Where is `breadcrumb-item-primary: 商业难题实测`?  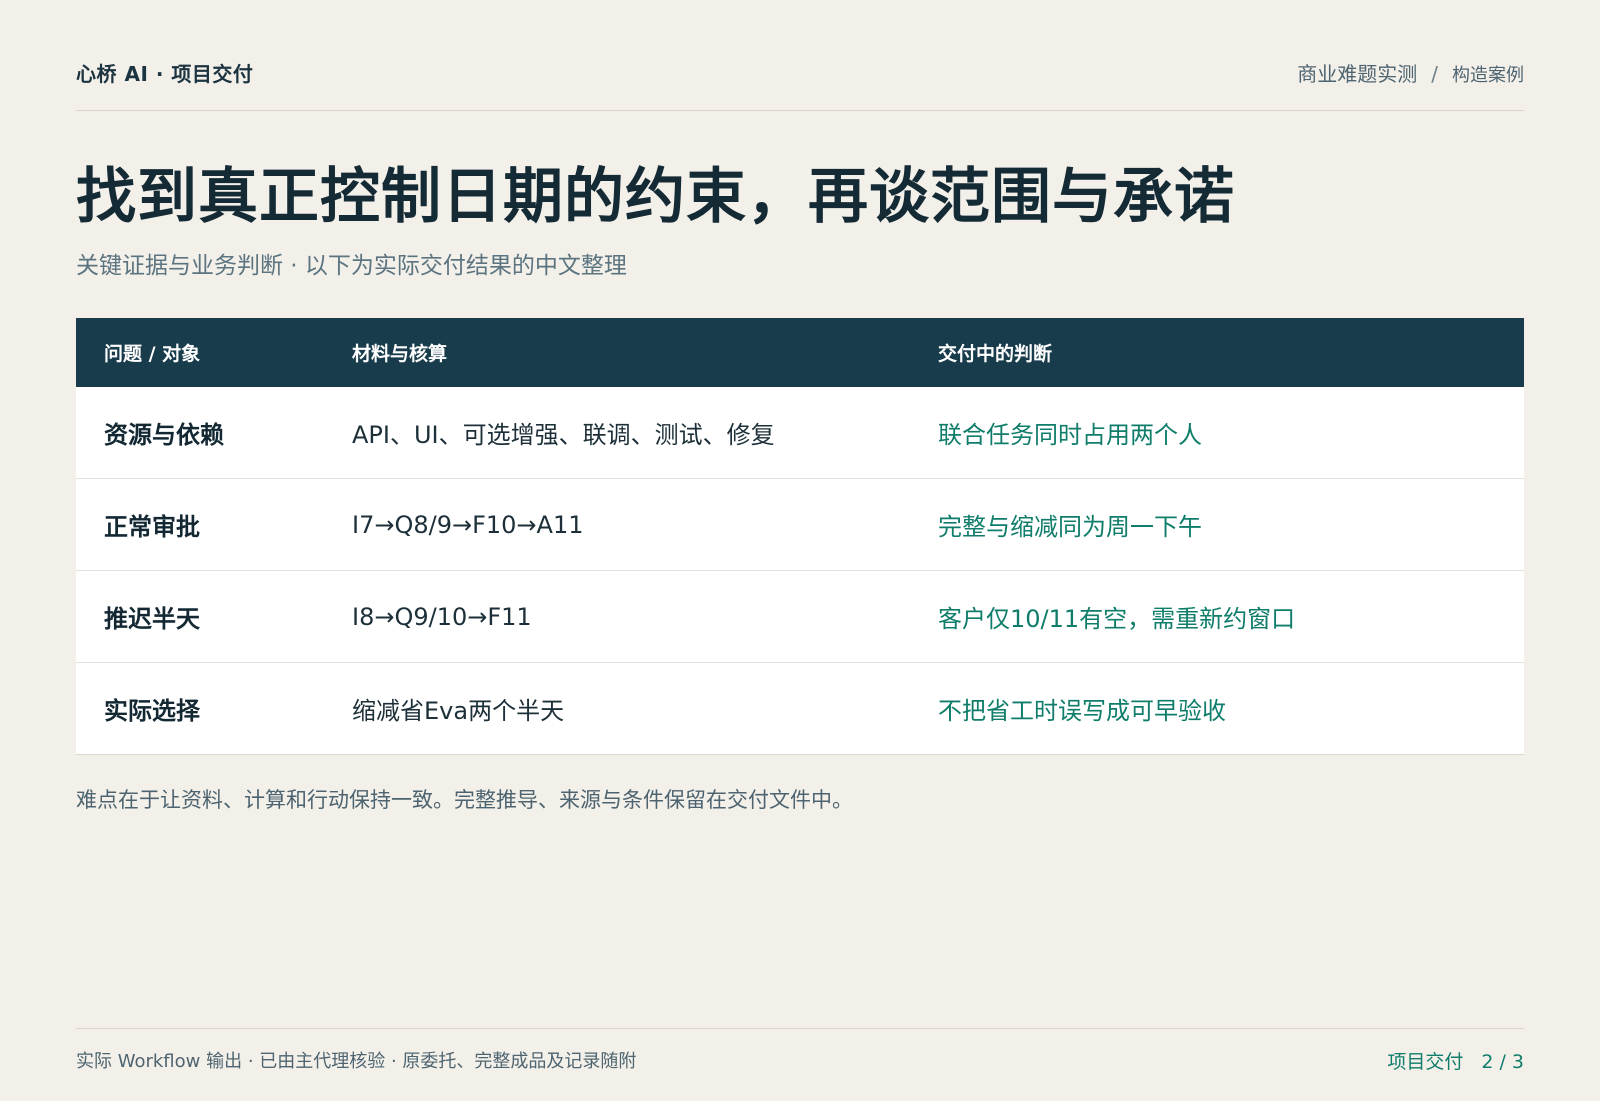
breadcrumb-item-primary: 商业难题实测 is located at coordinates (1357, 74).